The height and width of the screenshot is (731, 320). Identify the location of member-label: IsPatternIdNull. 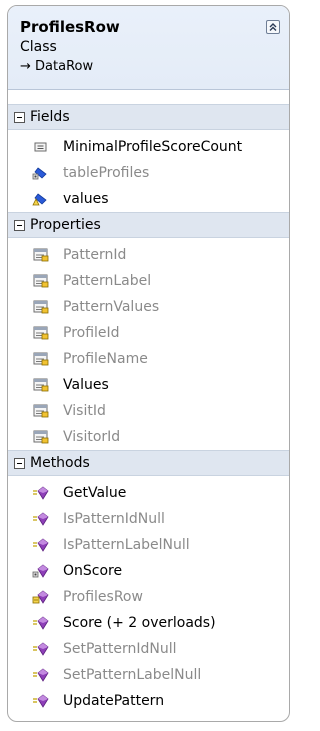
(114, 519).